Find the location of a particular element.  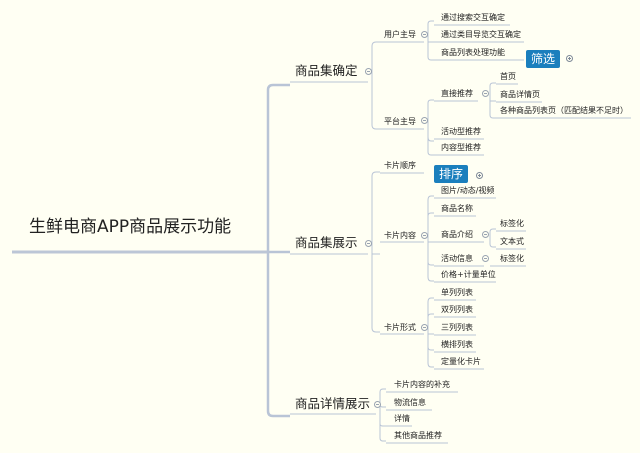

root-topic: 生鲜电商APP商品展示功能 is located at coordinates (130, 227).